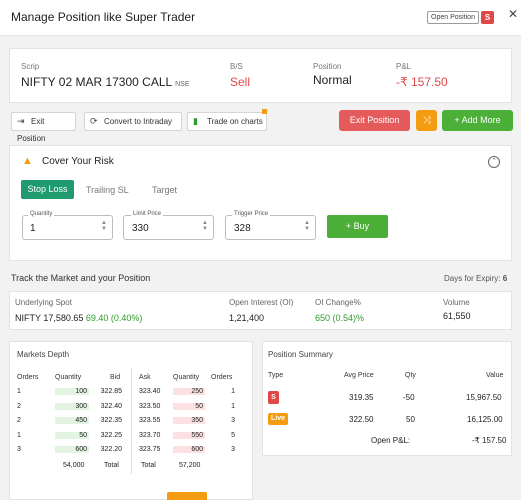  What do you see at coordinates (260, 310) in the screenshot?
I see `market-track-card` at bounding box center [260, 310].